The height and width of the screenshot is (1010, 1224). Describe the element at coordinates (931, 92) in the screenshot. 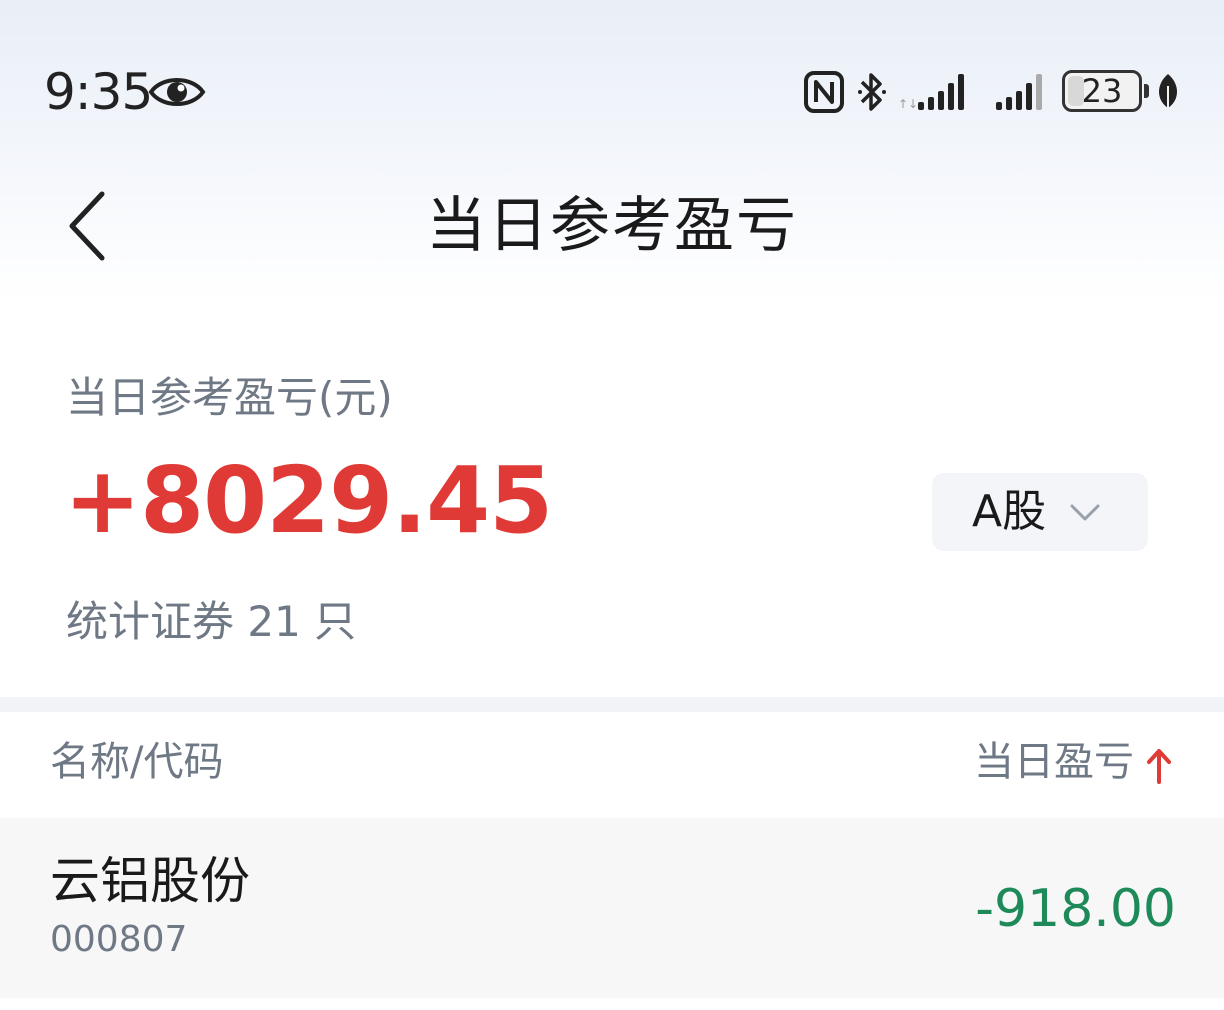

I see `signal-icon: ↑↓` at that location.